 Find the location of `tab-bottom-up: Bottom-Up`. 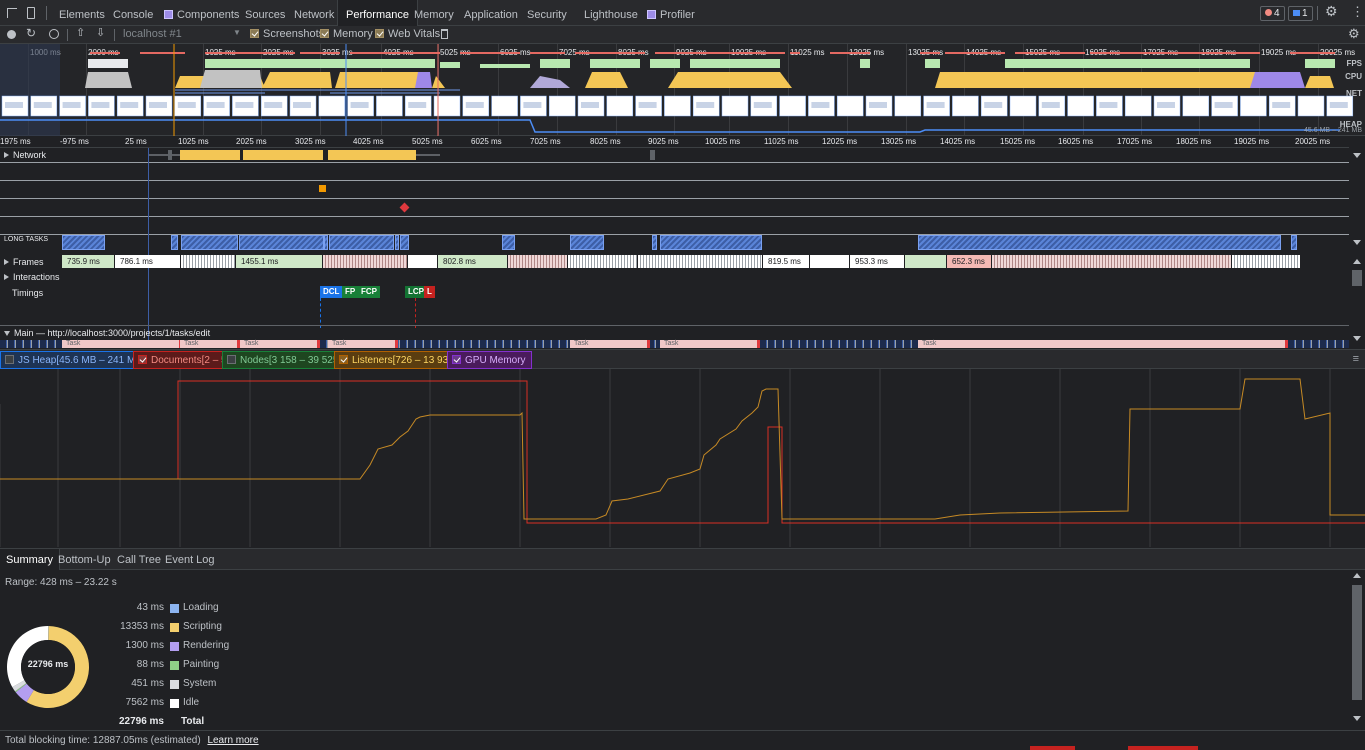

tab-bottom-up: Bottom-Up is located at coordinates (84, 559).